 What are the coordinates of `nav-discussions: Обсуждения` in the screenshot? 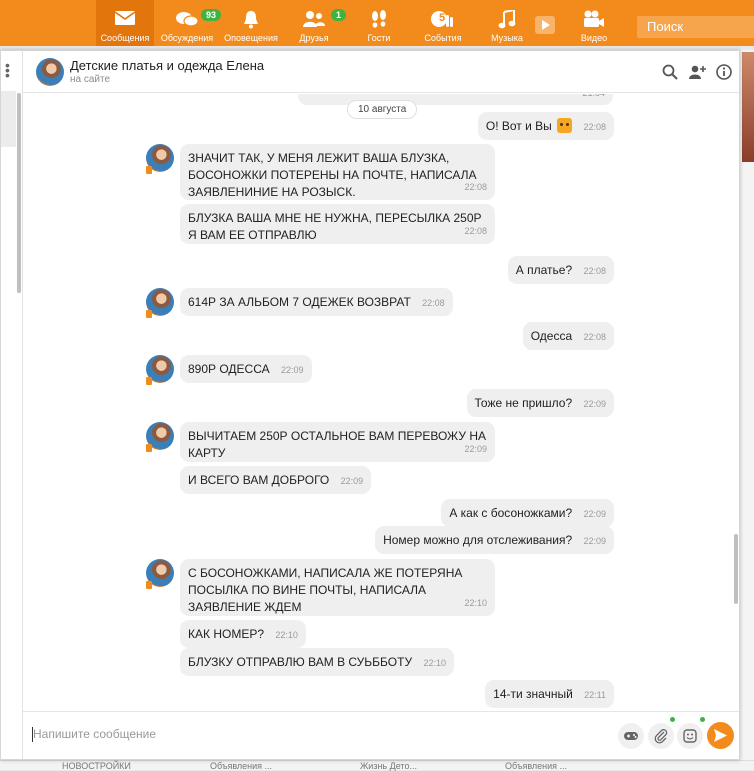 It's located at (187, 23).